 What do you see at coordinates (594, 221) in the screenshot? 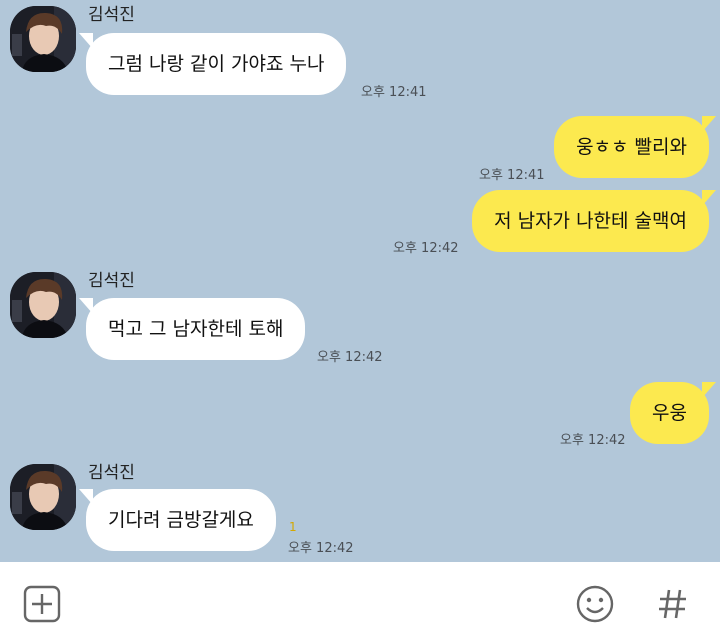
I see `message-bubble: 저 남자가 나한테 술맥여` at bounding box center [594, 221].